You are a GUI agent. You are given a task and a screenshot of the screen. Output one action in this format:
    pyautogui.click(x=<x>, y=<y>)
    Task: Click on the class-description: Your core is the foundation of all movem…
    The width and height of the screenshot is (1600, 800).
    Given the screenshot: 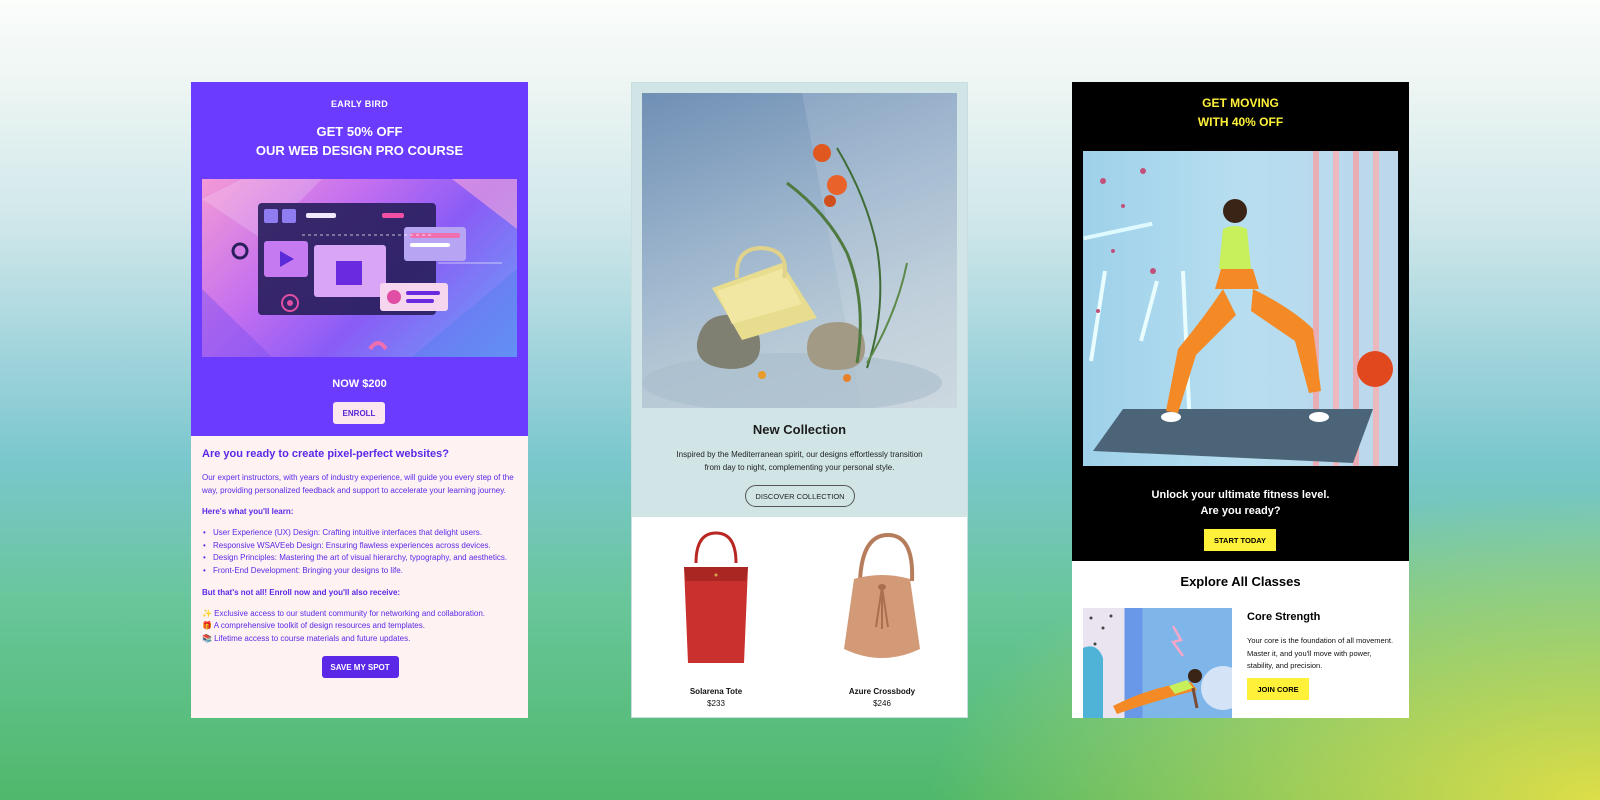 What is the action you would take?
    pyautogui.click(x=1320, y=653)
    